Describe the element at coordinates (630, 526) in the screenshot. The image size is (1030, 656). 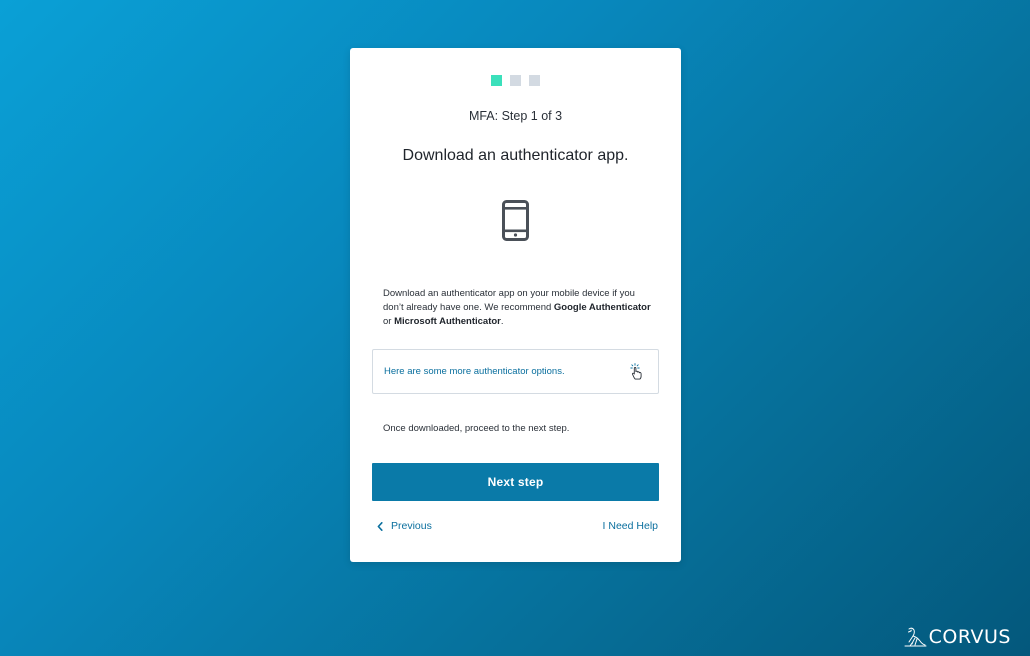
I see `need-help-link: I Need Help` at that location.